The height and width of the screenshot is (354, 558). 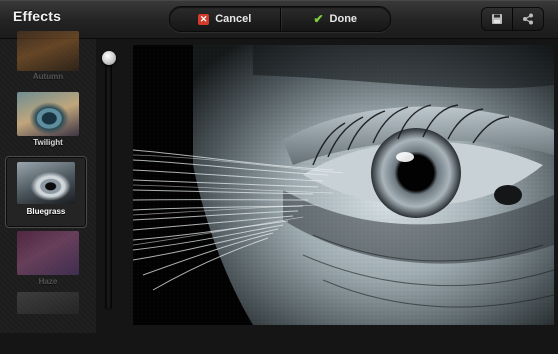 What do you see at coordinates (204, 19) in the screenshot?
I see `close-icon: ✕` at bounding box center [204, 19].